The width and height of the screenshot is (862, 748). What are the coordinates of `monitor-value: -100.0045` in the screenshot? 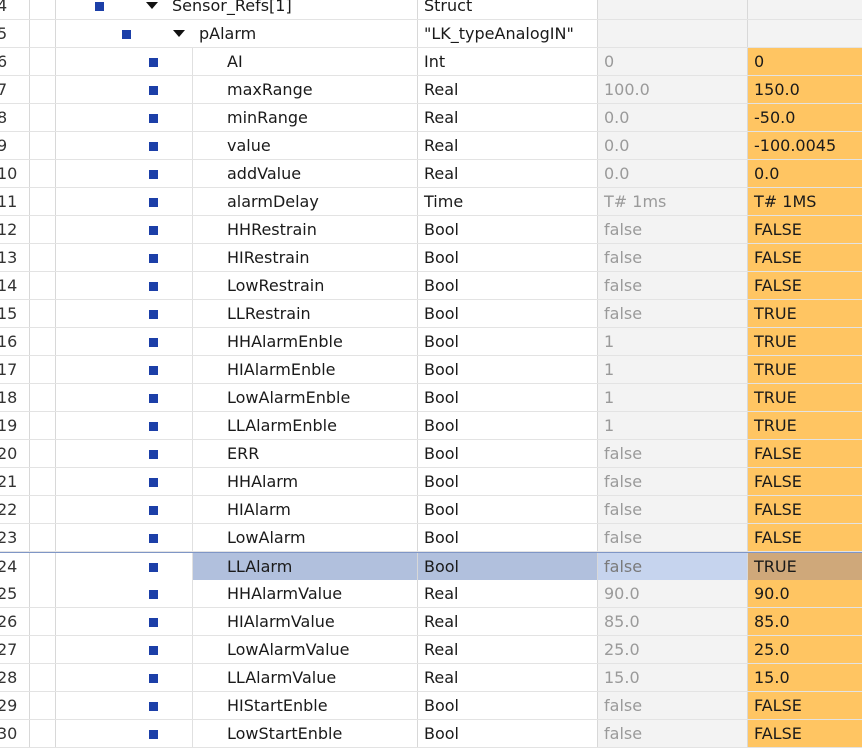 It's located at (804, 145).